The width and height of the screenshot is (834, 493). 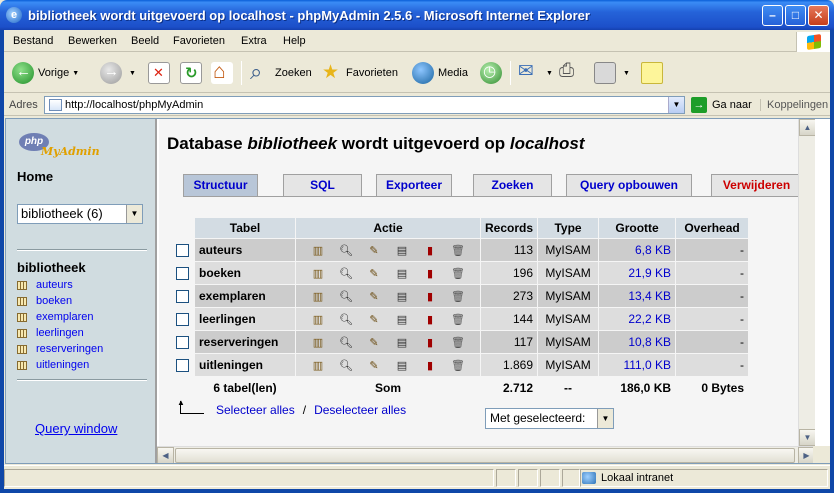 What do you see at coordinates (76, 428) in the screenshot?
I see `query-window-link: Query window` at bounding box center [76, 428].